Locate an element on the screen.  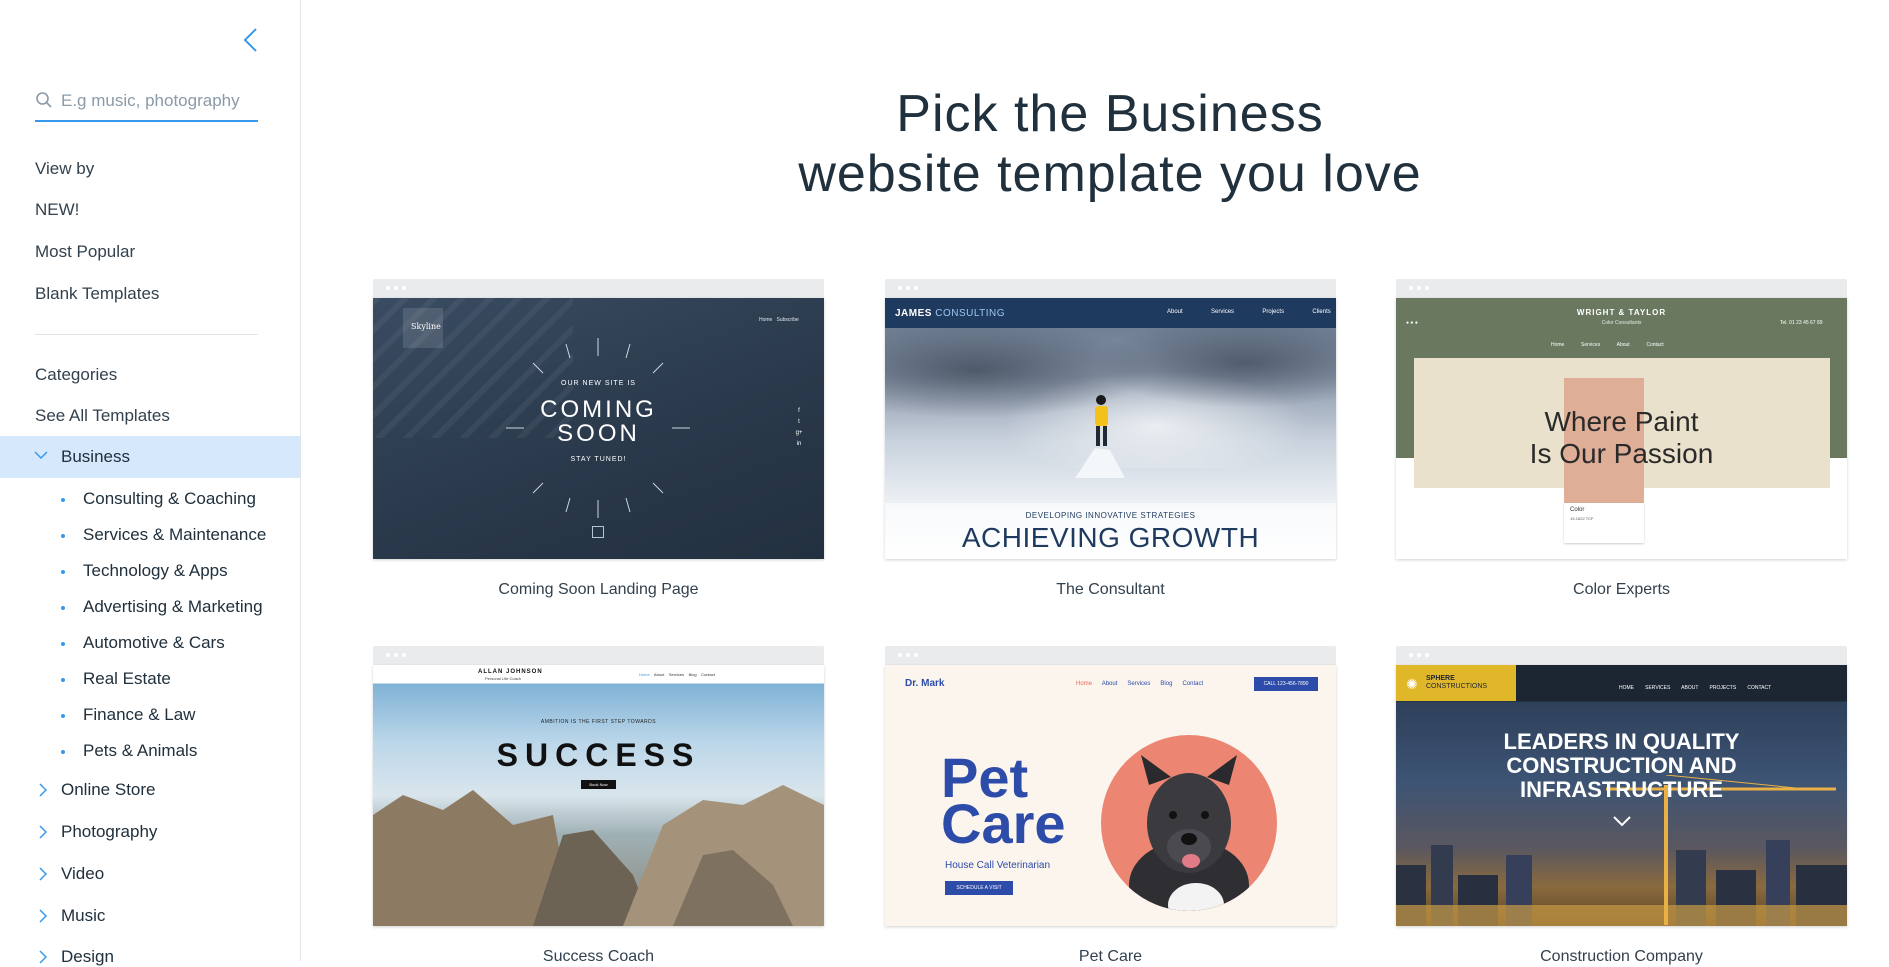
category-label: Online Store is located at coordinates (108, 789).